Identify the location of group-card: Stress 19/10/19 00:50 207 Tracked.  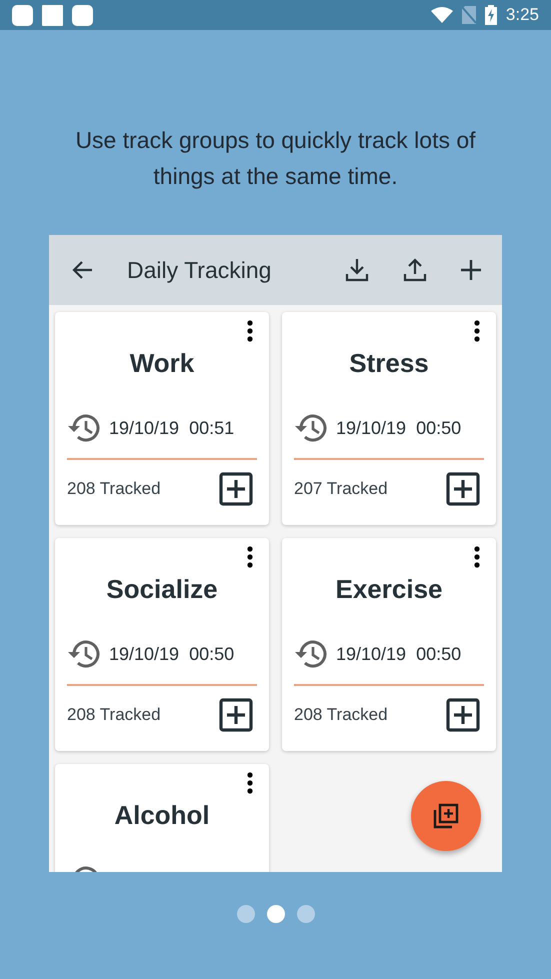
(389, 418).